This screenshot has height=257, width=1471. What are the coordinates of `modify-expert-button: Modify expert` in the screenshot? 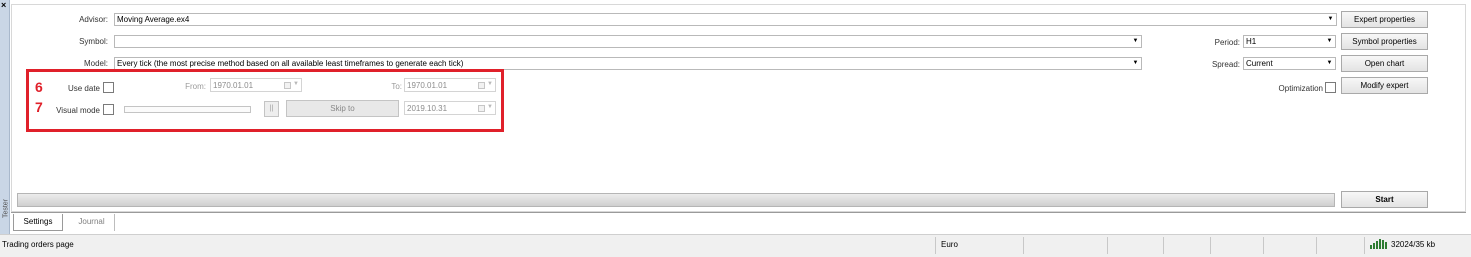 It's located at (1384, 85).